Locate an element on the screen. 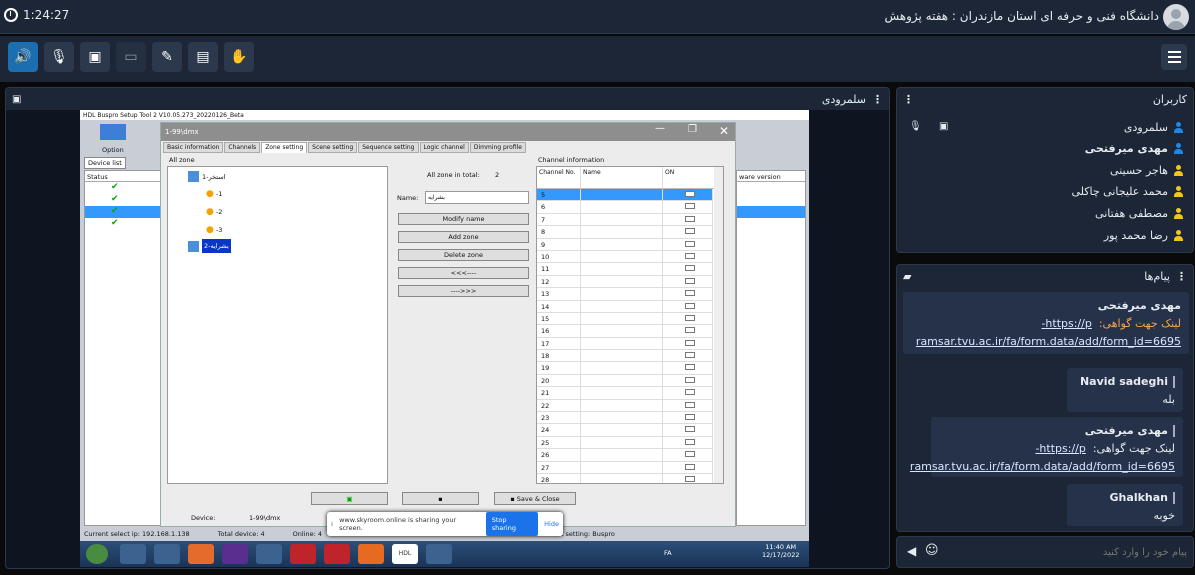 This screenshot has width=1195, height=575. tab-sequence-setting: Sequence setting is located at coordinates (388, 147).